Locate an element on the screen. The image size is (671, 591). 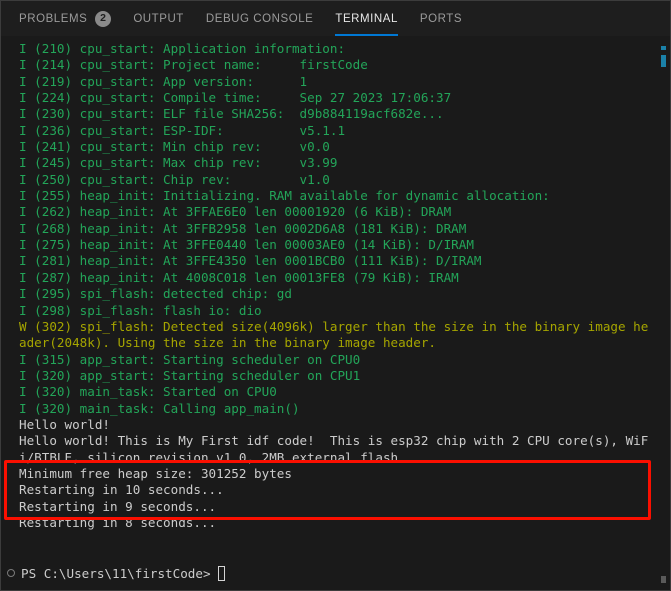
tab-debug-console-label: DEBUG CONSOLE is located at coordinates (259, 18).